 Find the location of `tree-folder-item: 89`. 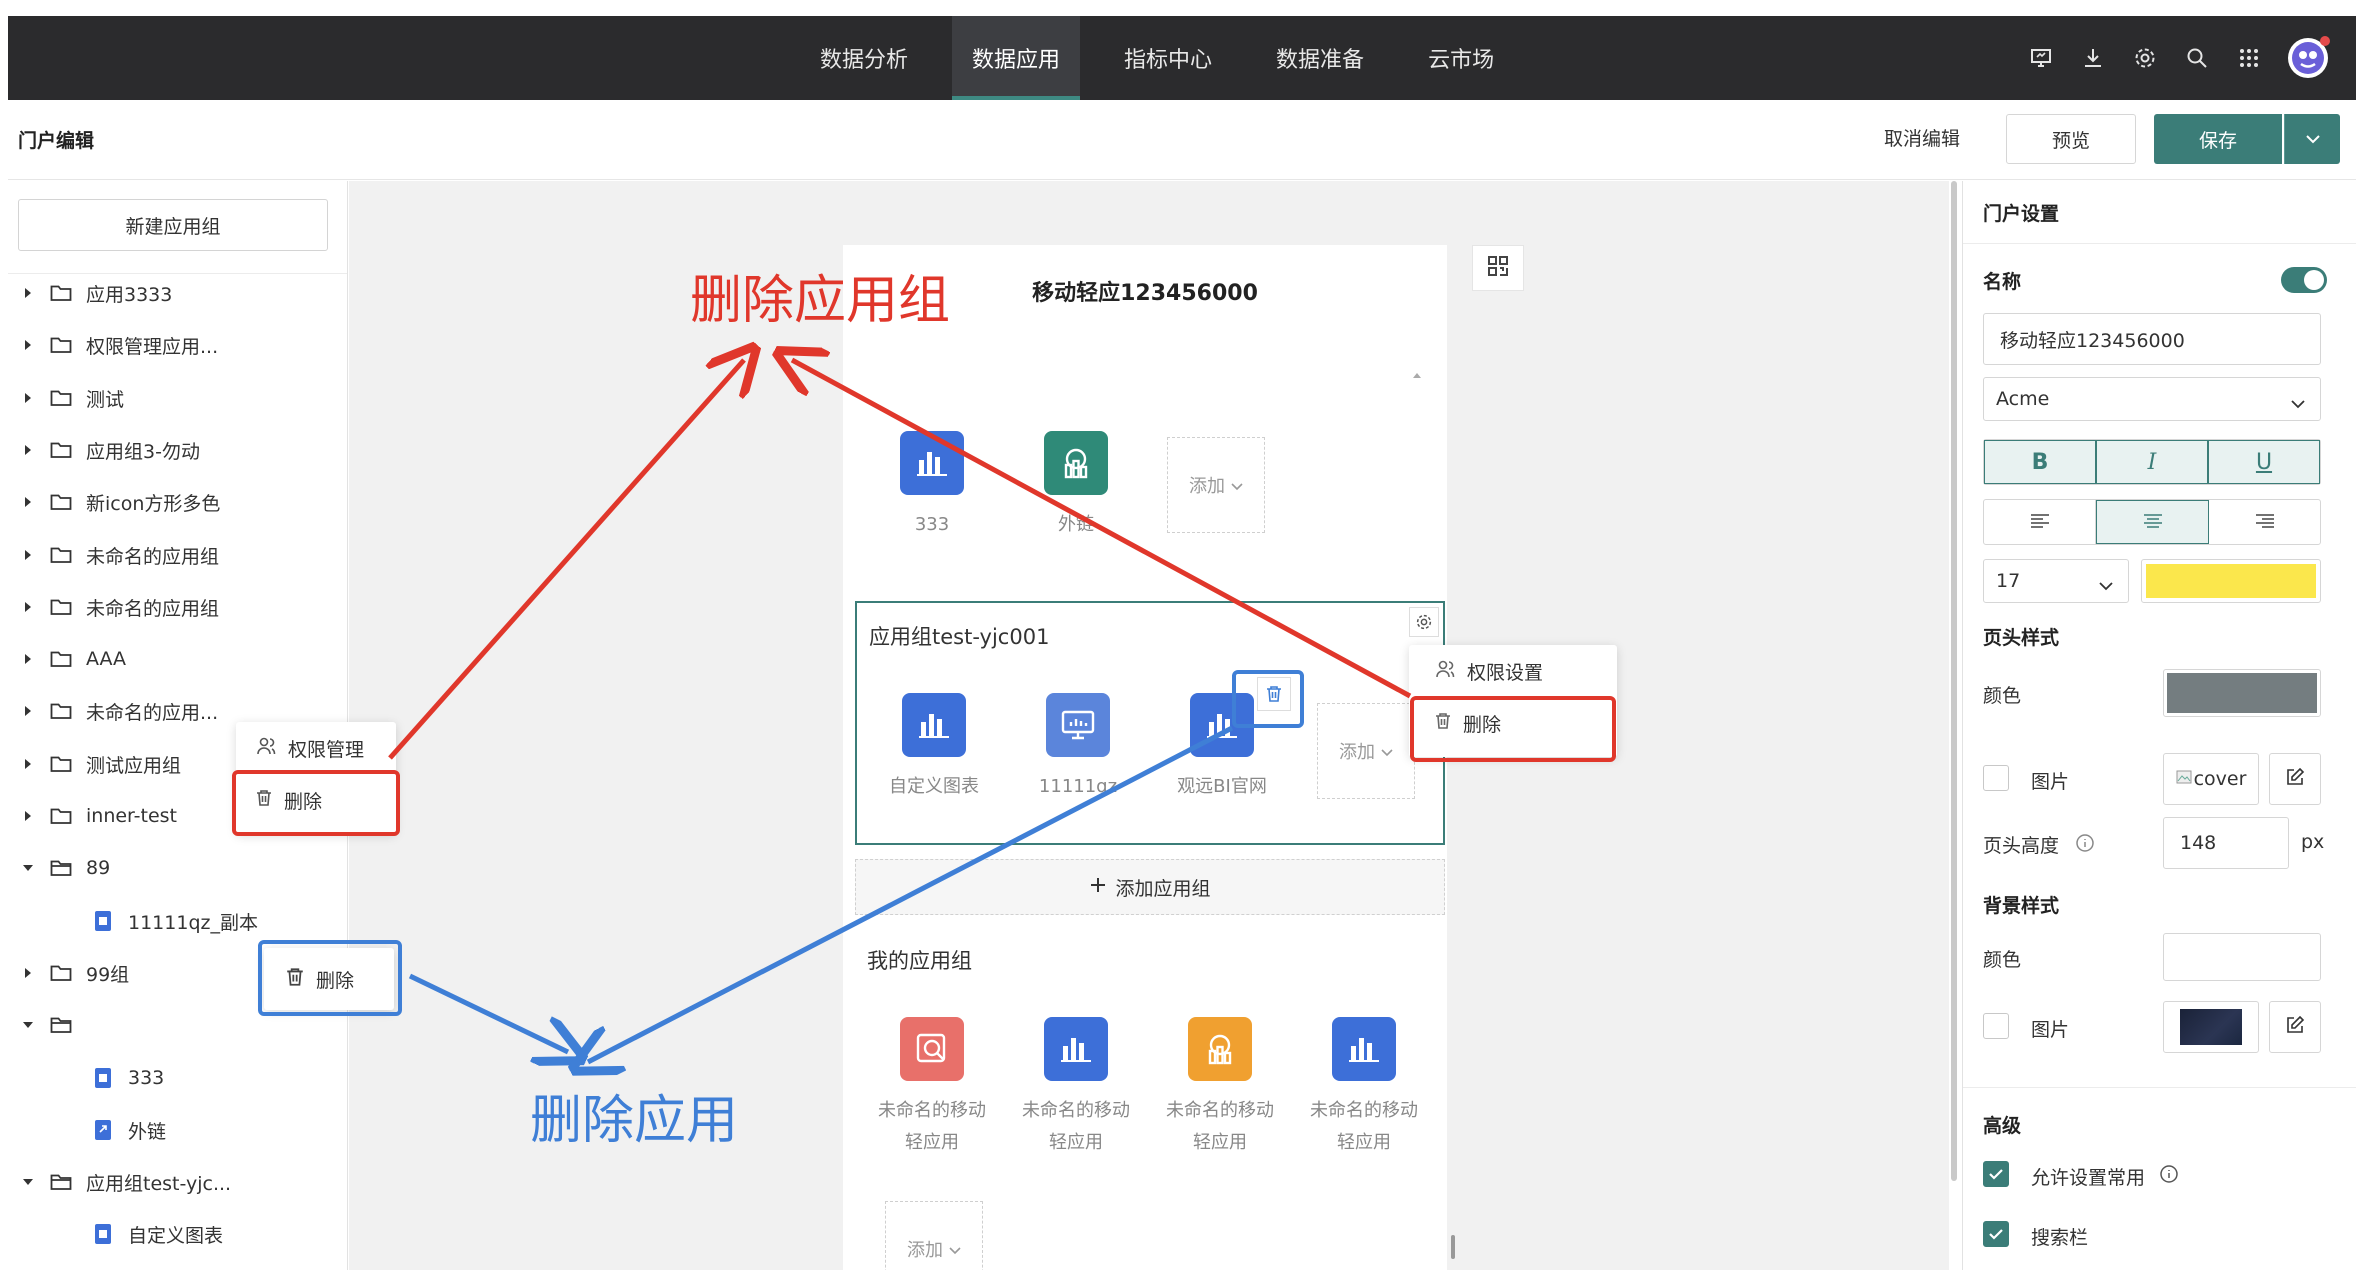

tree-folder-item: 89 is located at coordinates (65, 868).